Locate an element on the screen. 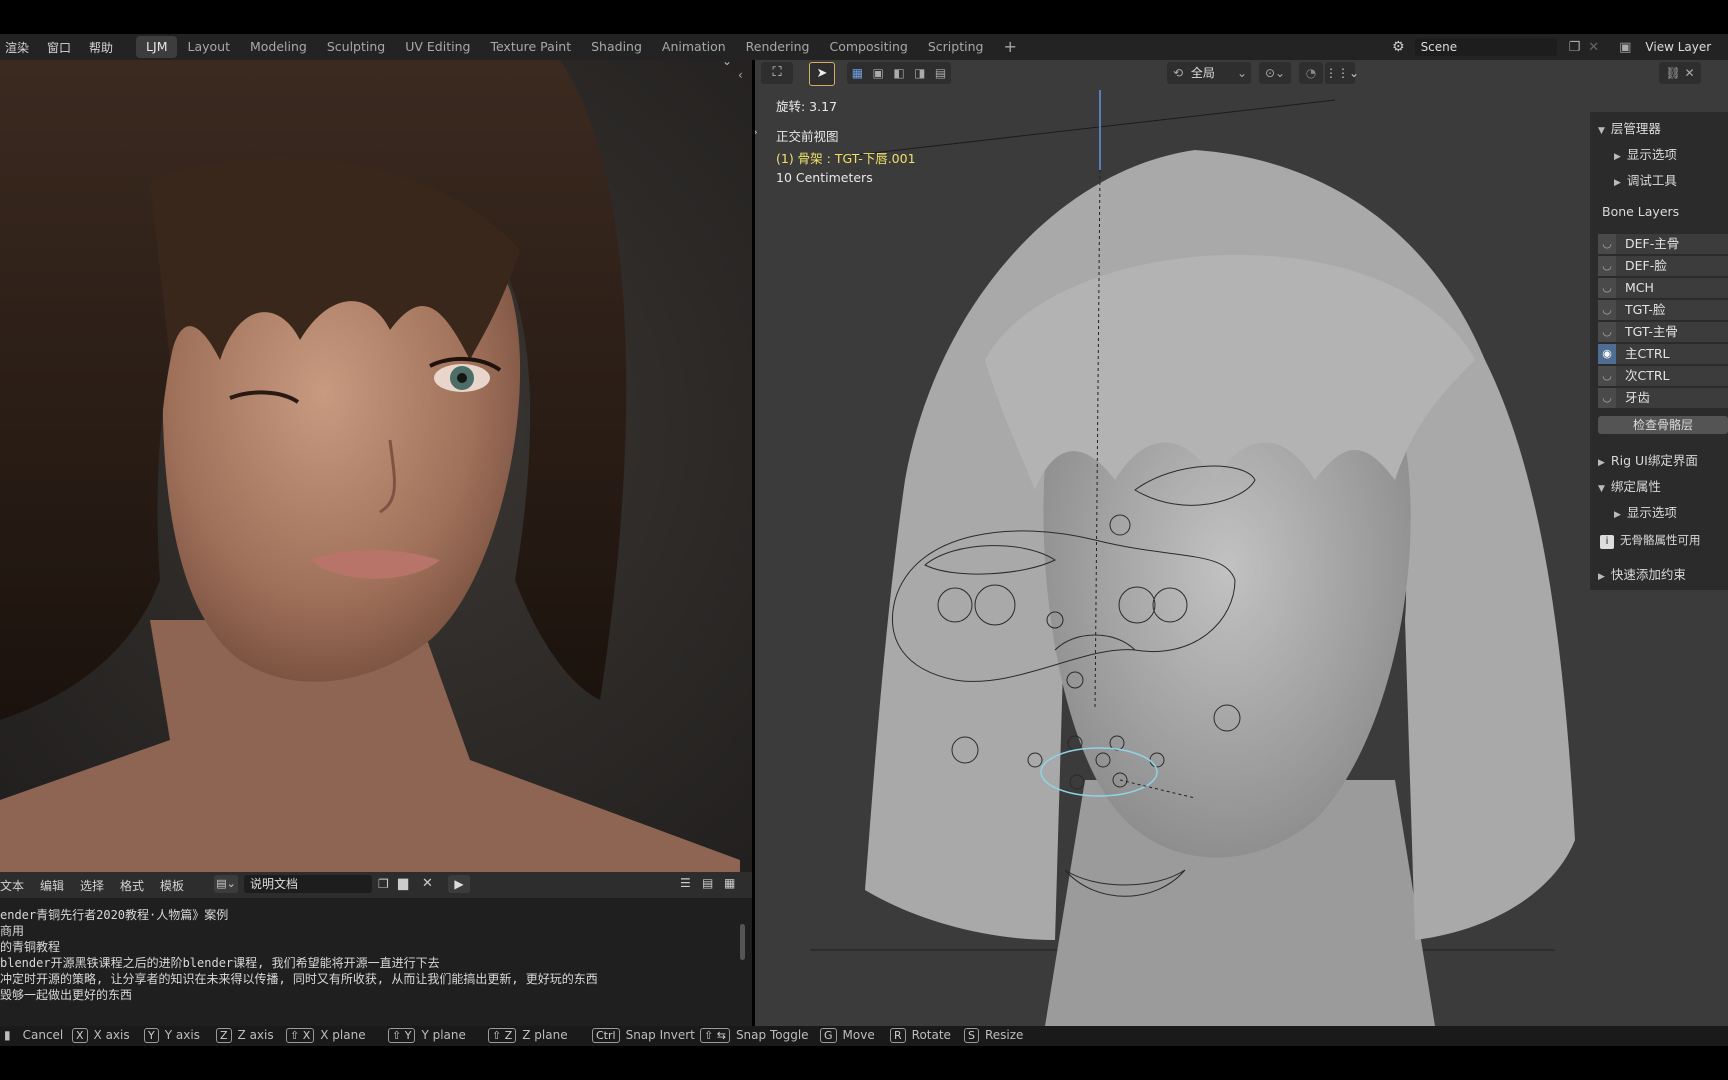 The image size is (1728, 1080). select-new-icon: ▦ is located at coordinates (857, 73).